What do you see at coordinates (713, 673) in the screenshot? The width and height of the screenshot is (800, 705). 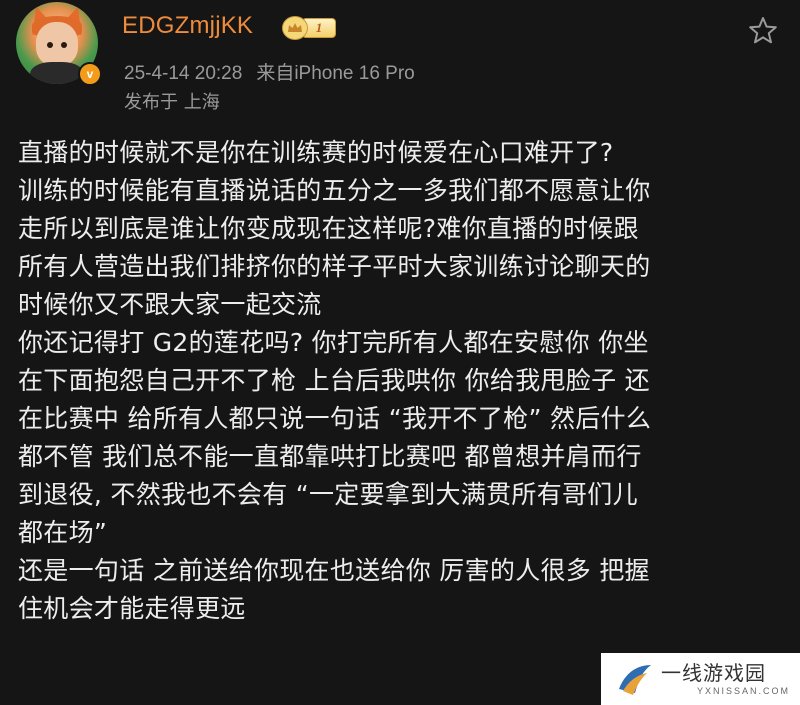 I see `watermark-title: 一线游戏园` at bounding box center [713, 673].